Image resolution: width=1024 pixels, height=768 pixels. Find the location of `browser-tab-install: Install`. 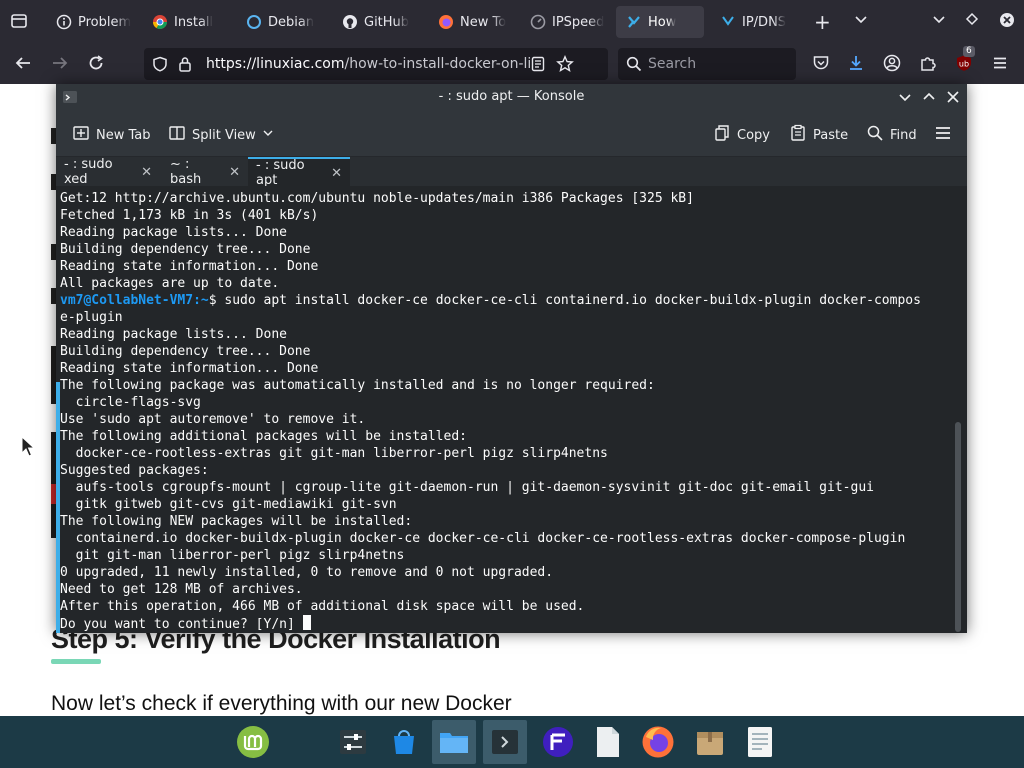

browser-tab-install: Install is located at coordinates (186, 22).